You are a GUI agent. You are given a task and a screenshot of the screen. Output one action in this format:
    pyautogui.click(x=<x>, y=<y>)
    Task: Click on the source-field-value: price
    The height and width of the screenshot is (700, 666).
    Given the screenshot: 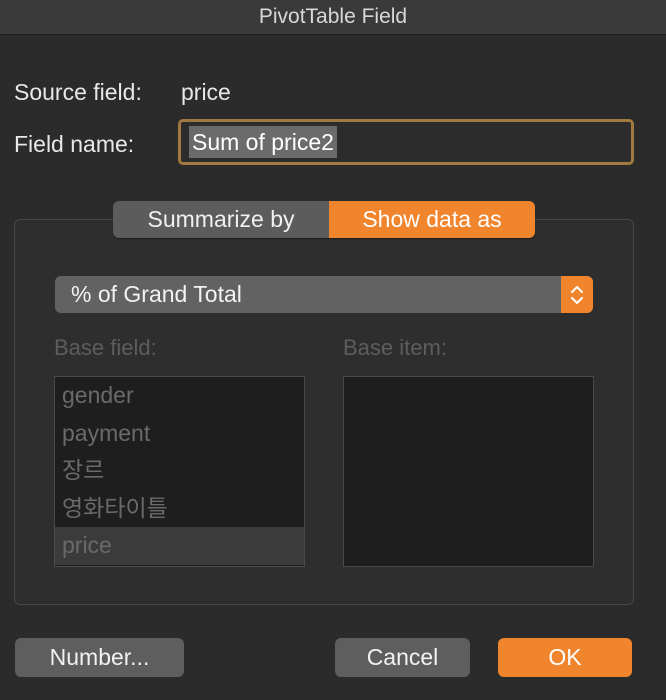 What is the action you would take?
    pyautogui.click(x=206, y=92)
    